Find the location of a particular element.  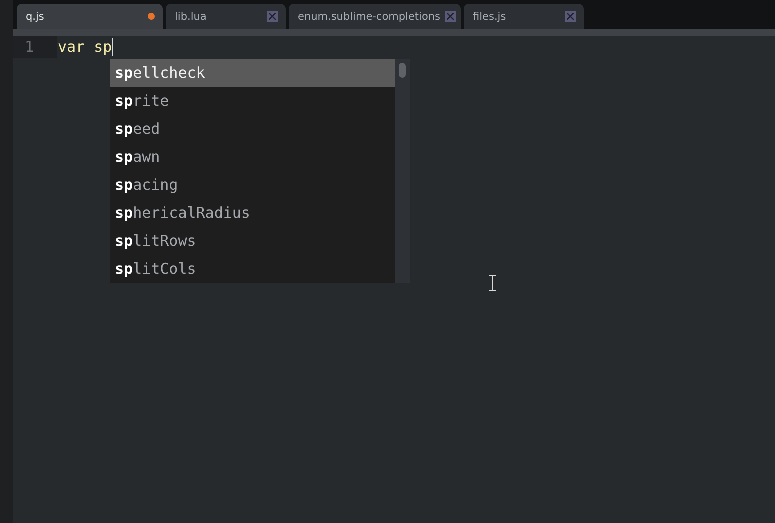

scrollbar is located at coordinates (402, 171).